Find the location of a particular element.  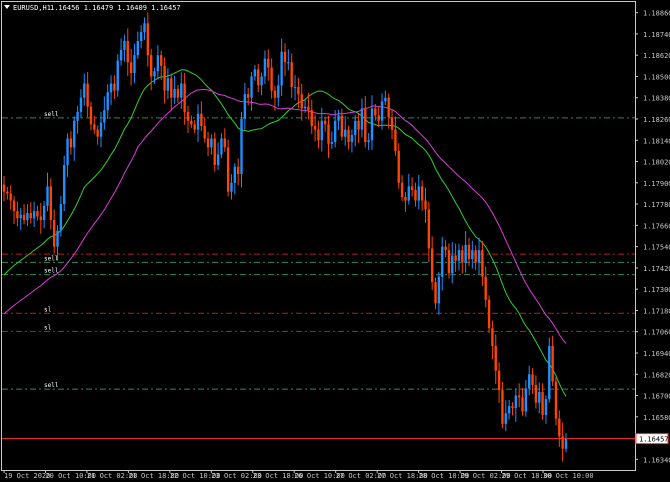

price-tick-label: 1.17780 is located at coordinates (656, 205).